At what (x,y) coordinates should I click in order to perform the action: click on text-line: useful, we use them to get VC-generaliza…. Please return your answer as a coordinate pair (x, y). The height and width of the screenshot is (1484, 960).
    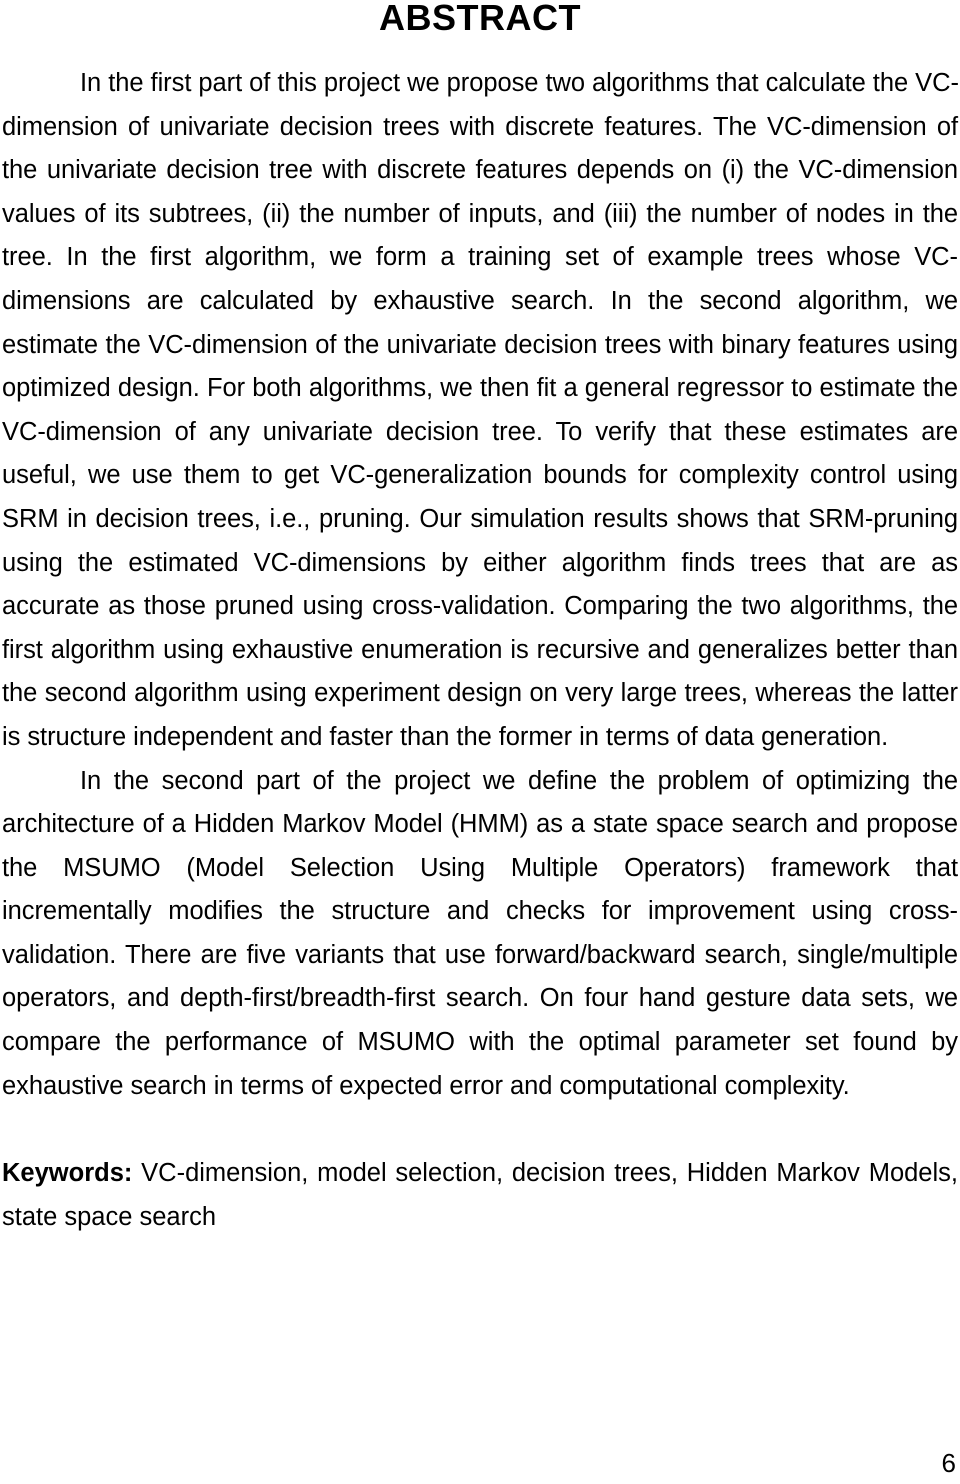
    Looking at the image, I should click on (480, 475).